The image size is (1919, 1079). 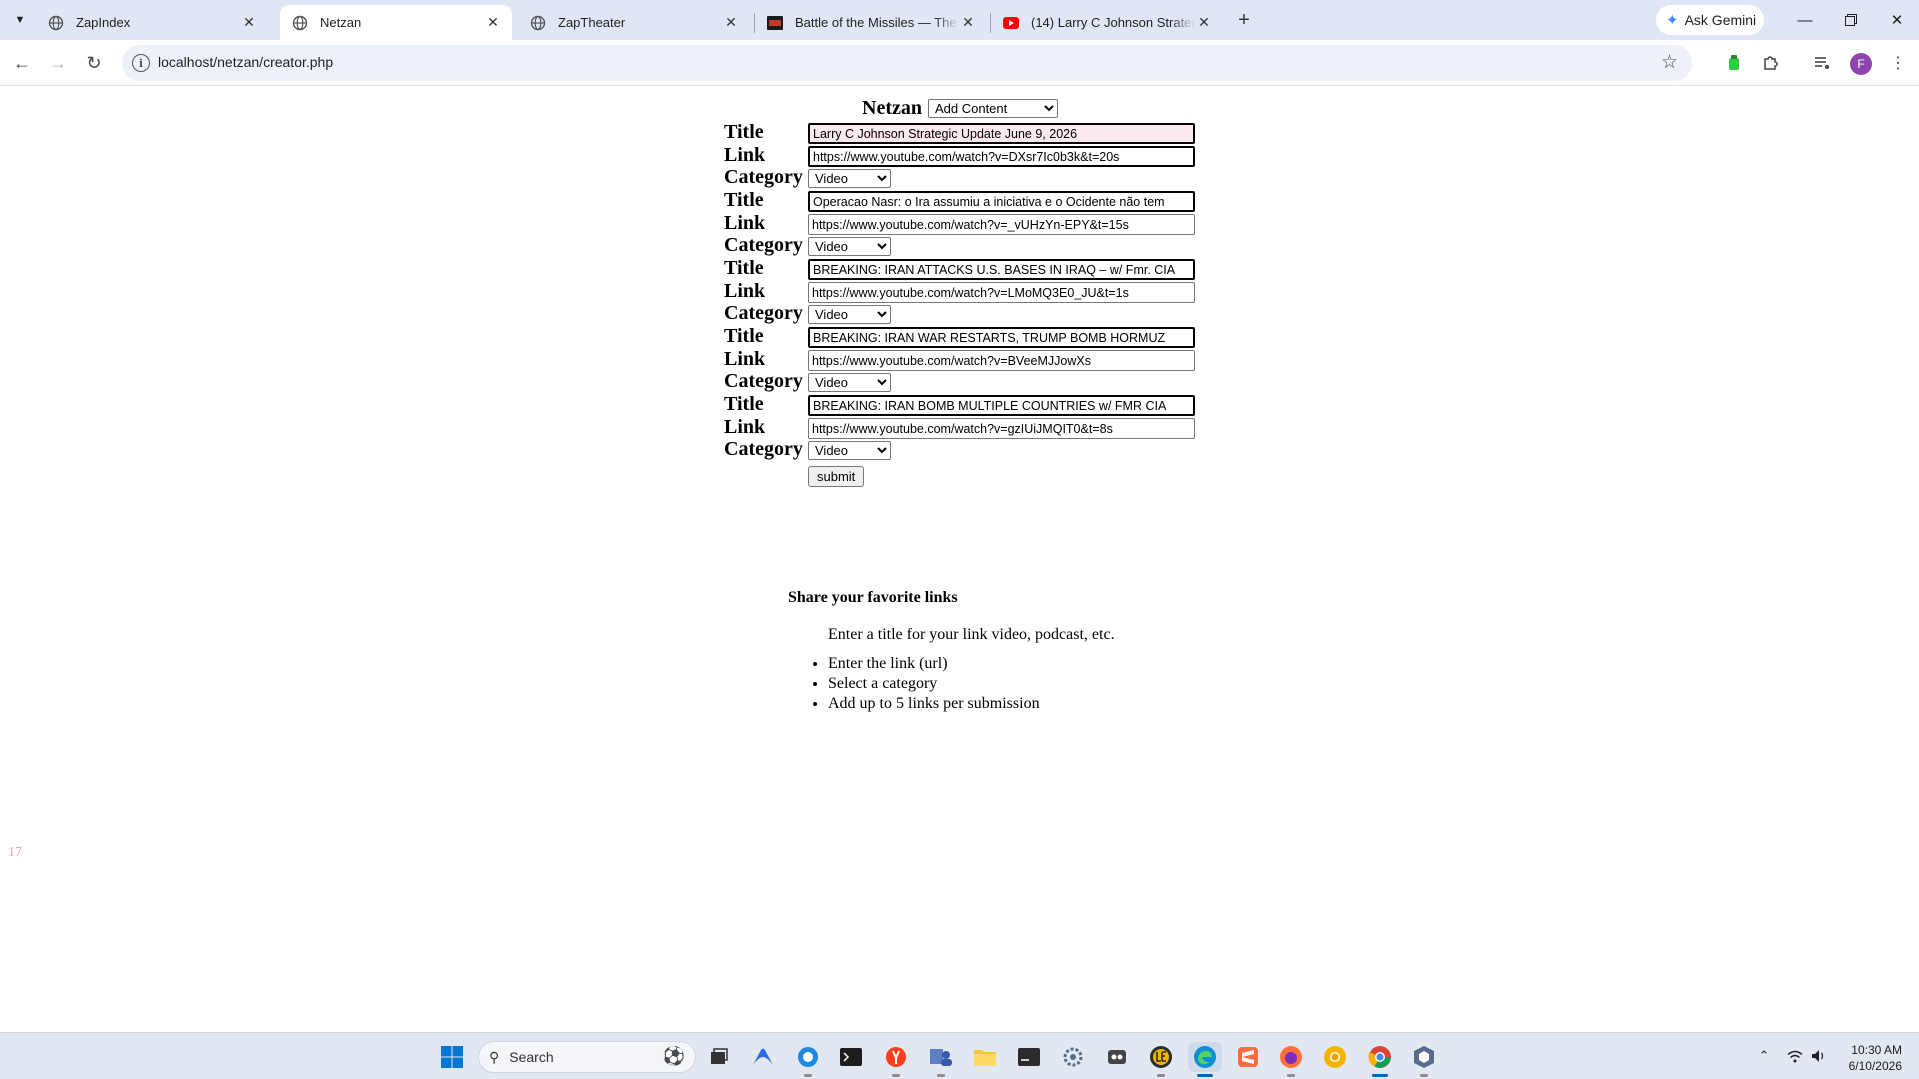 I want to click on address-bar: i localhost/netzan/creator.php ☆, so click(x=907, y=63).